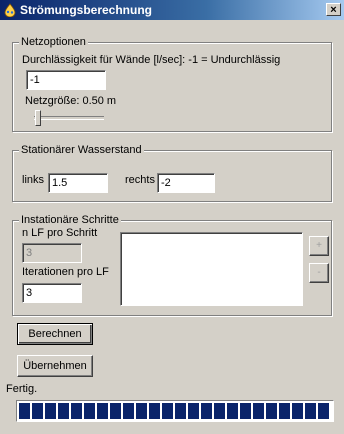 The width and height of the screenshot is (344, 434). Describe the element at coordinates (69, 118) in the screenshot. I see `grid-size-slider-track` at that location.